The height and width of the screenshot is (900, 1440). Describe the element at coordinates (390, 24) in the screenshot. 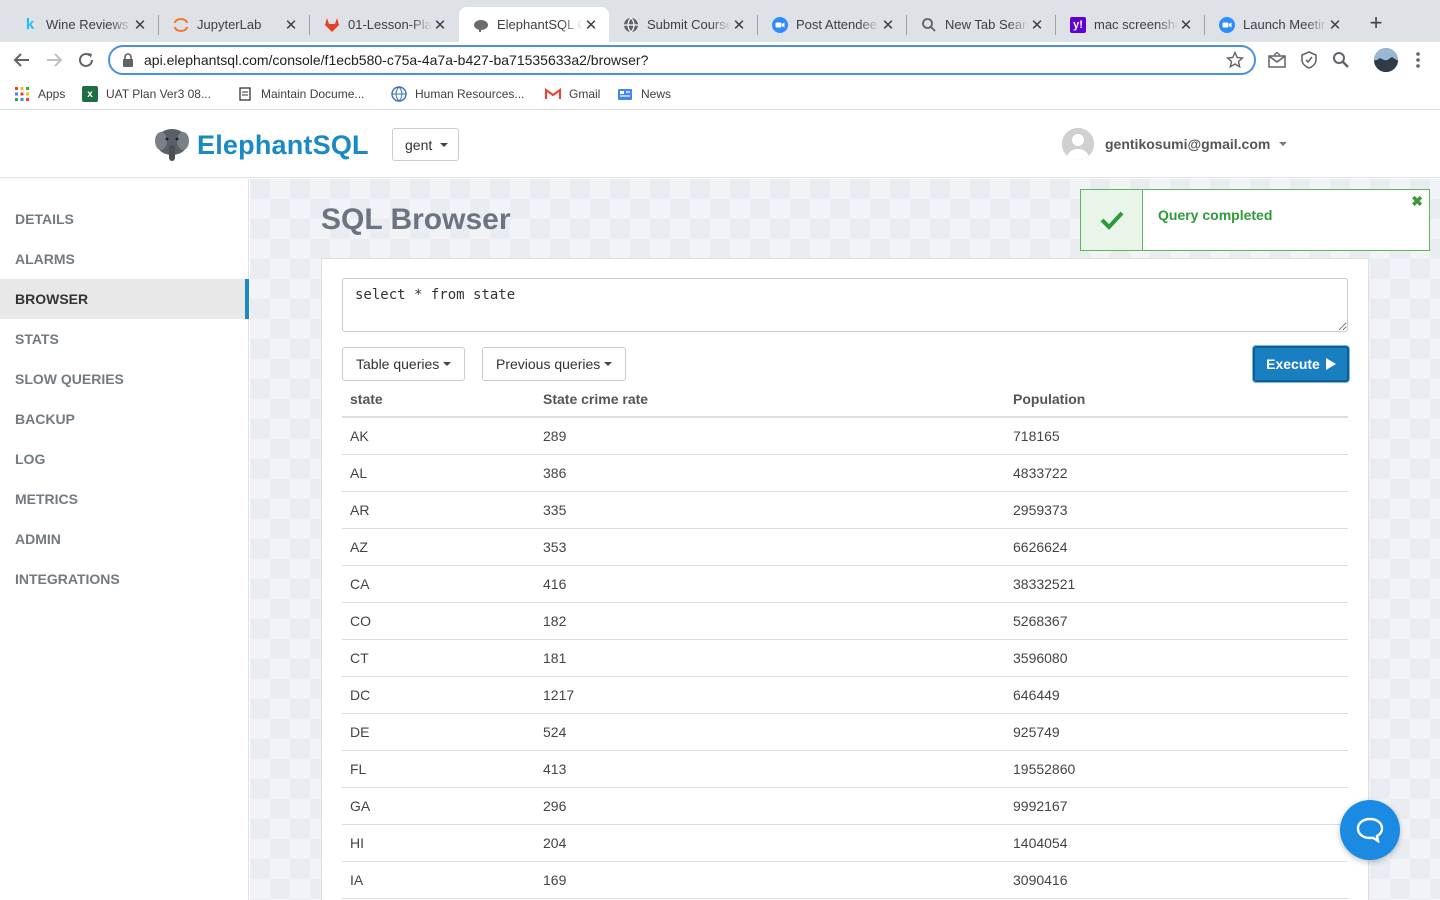

I see `tab-title: 01-Lesson-Plan` at that location.